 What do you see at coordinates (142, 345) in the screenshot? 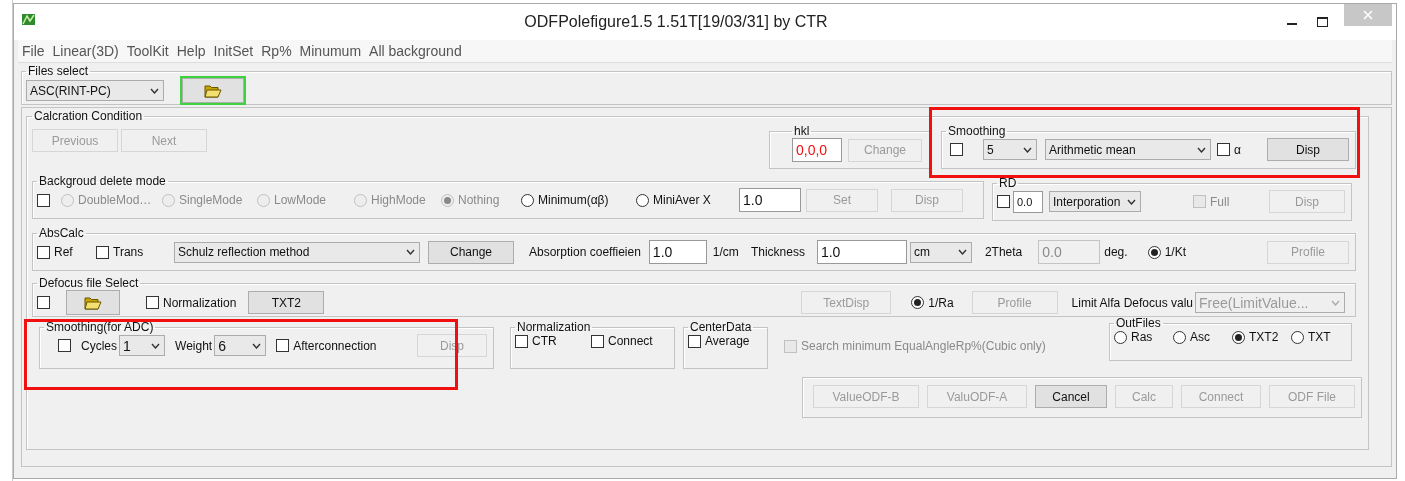
I see `cycles-dropdown: 1` at bounding box center [142, 345].